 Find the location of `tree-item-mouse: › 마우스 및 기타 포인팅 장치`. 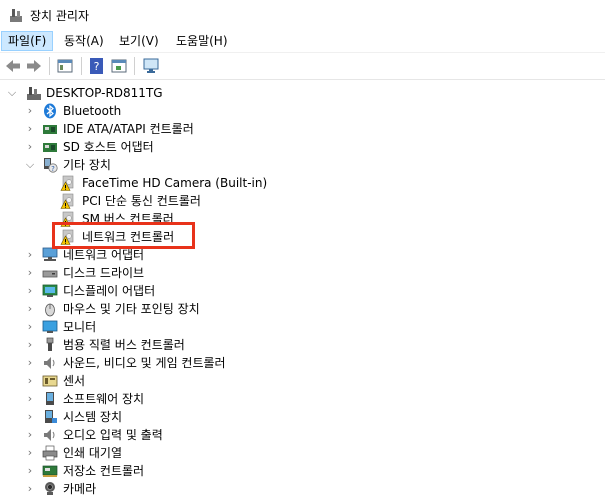

tree-item-mouse: › 마우스 및 기타 포인팅 장치 is located at coordinates (150, 309).